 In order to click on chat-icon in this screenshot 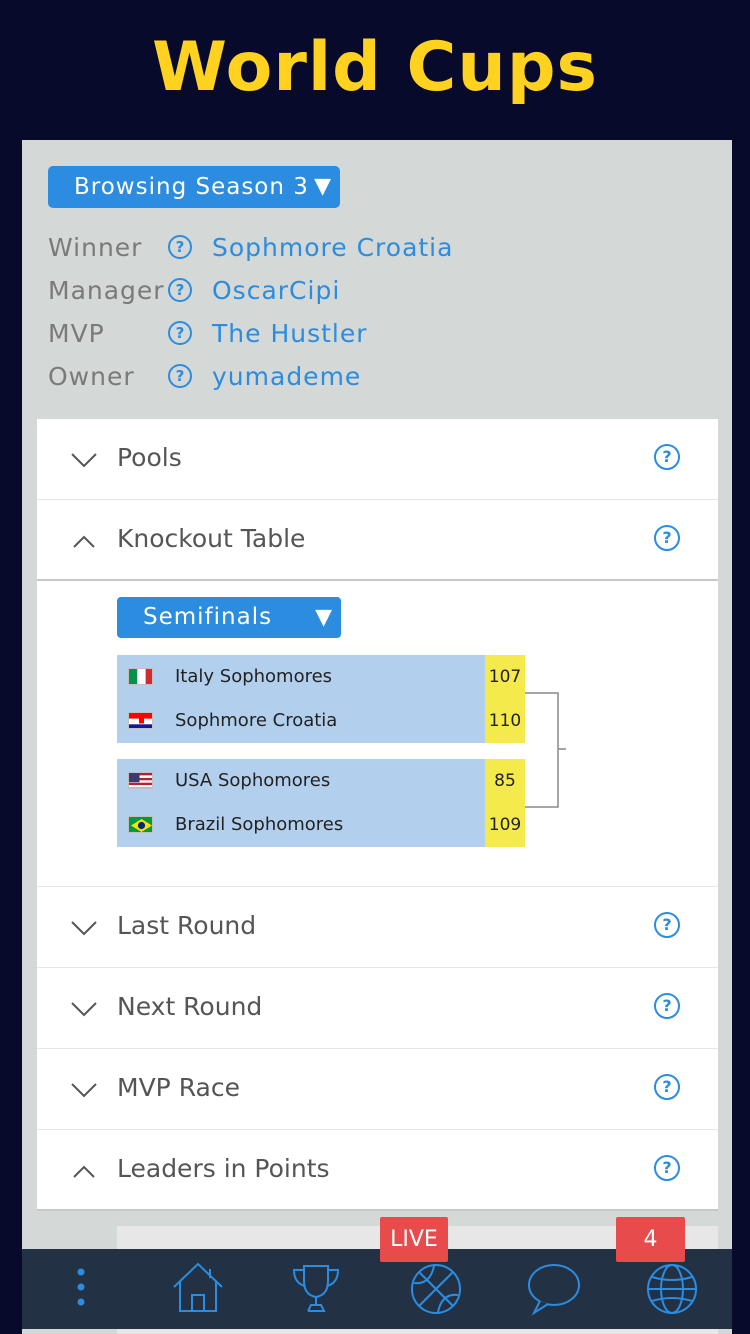, I will do `click(554, 1290)`.